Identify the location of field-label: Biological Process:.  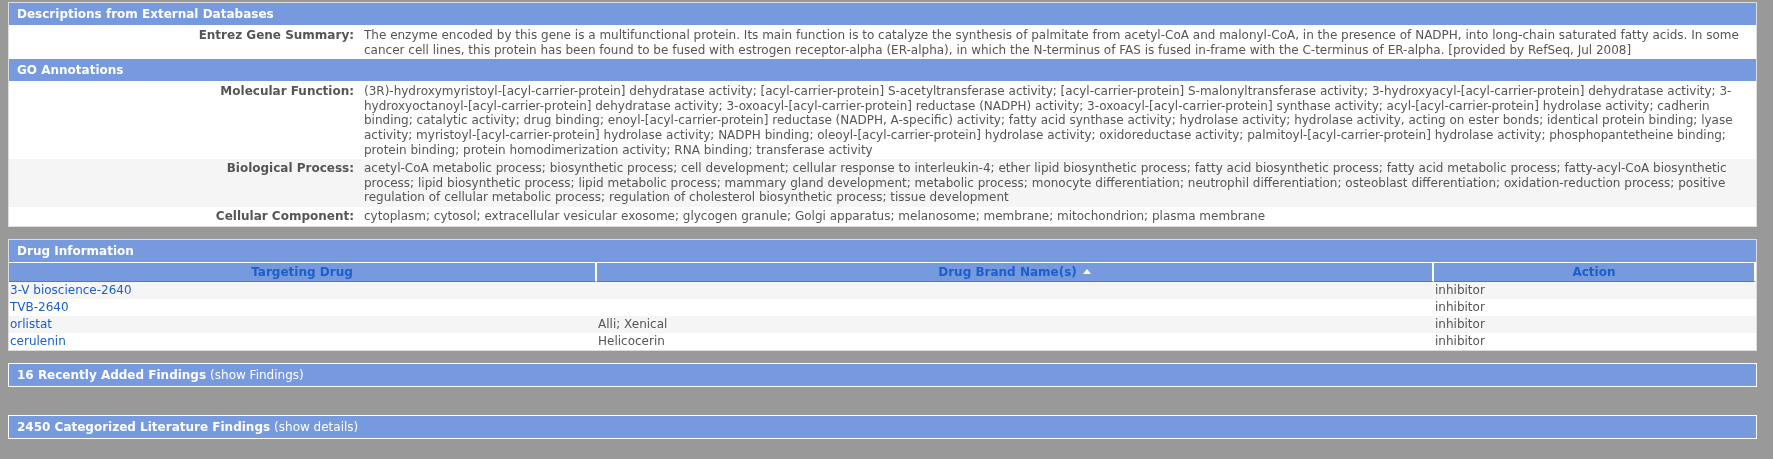
(289, 169).